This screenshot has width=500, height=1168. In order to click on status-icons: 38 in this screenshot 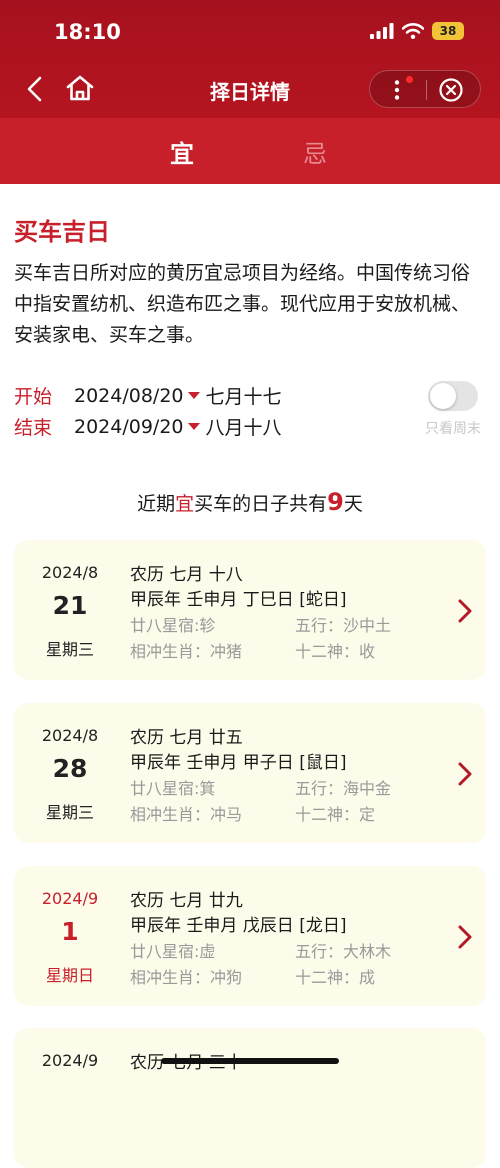, I will do `click(417, 31)`.